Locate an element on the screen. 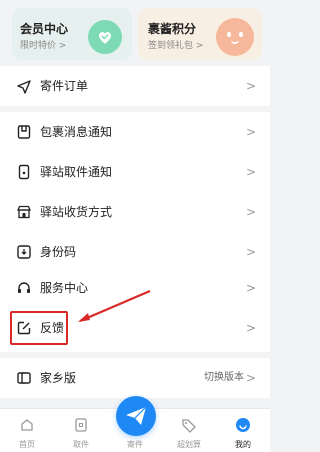 The width and height of the screenshot is (320, 452). menu-item-label: 家乡版 is located at coordinates (58, 378).